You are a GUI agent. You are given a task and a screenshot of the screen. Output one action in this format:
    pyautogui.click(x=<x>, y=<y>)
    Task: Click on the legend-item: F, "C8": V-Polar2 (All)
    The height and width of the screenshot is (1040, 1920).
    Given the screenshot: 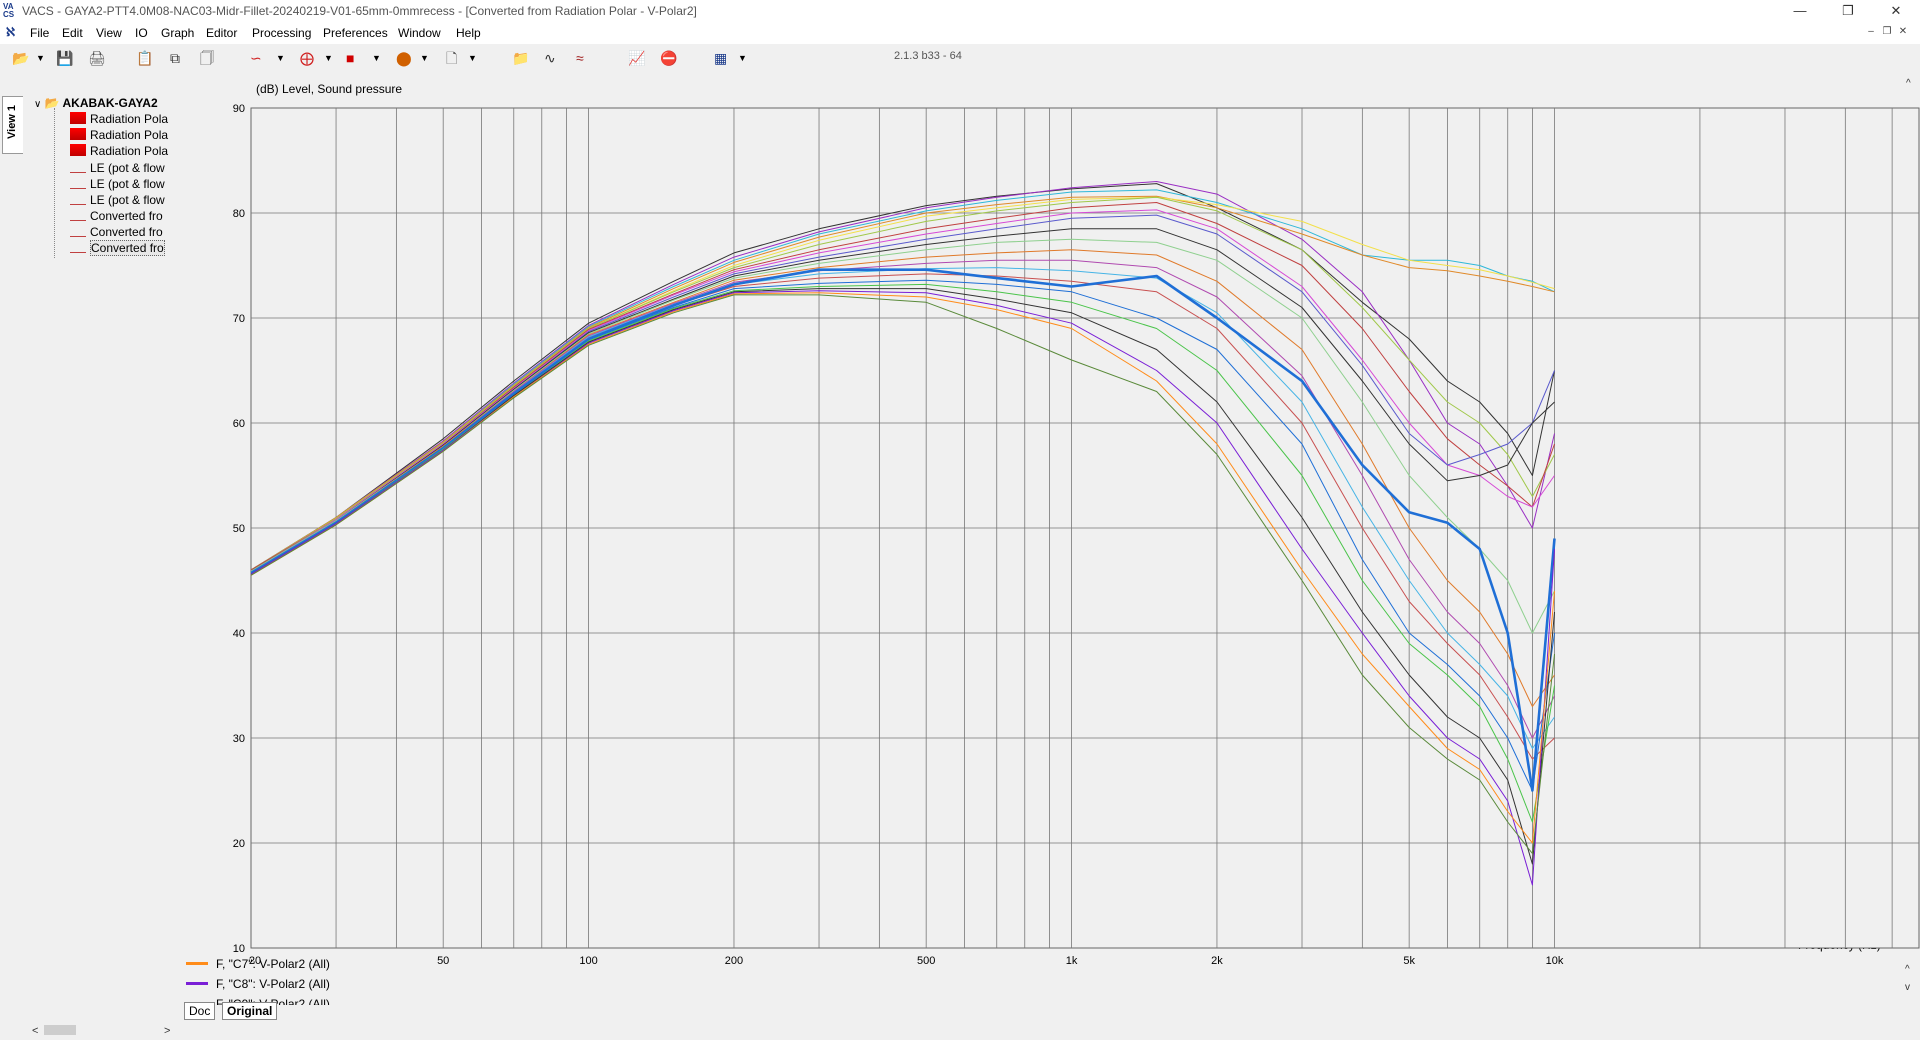 What is the action you would take?
    pyautogui.click(x=258, y=985)
    